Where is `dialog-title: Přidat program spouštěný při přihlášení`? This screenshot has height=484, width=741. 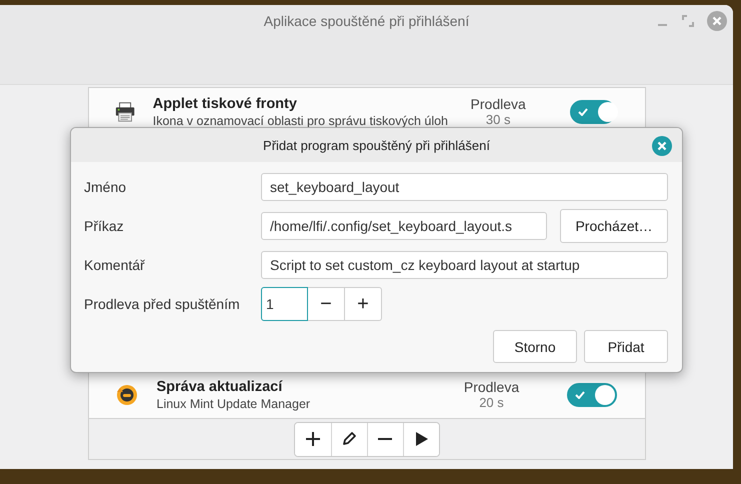
dialog-title: Přidat program spouštěný při přihlášení is located at coordinates (376, 145).